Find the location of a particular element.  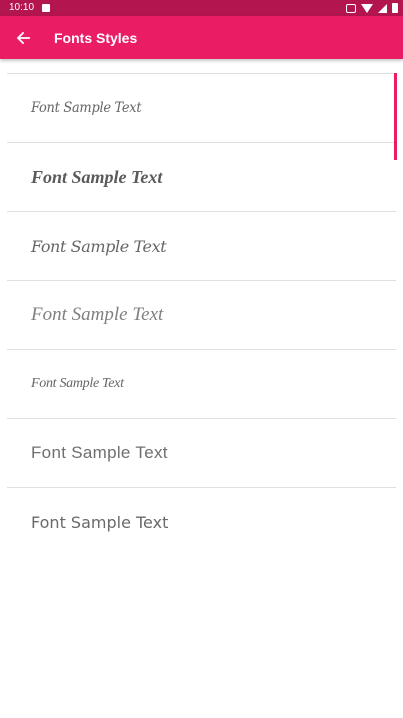

status-bar: 10:10 is located at coordinates (201, 8).